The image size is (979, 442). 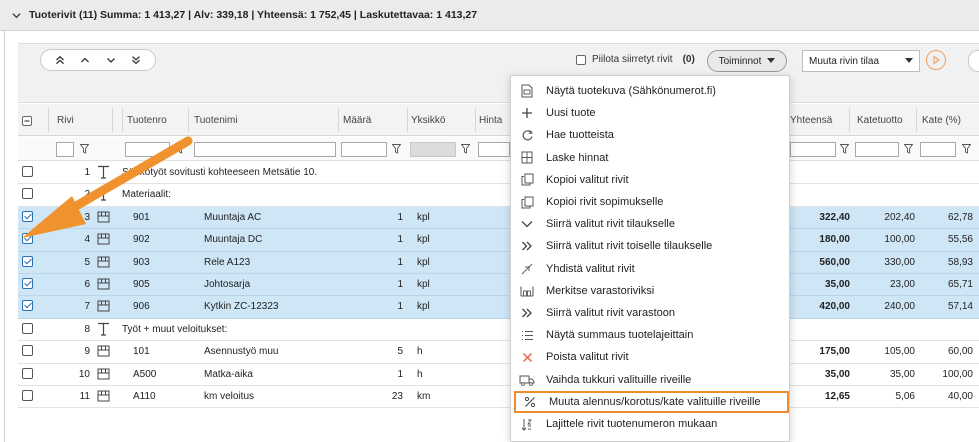 What do you see at coordinates (936, 60) in the screenshot?
I see `apply-state-button` at bounding box center [936, 60].